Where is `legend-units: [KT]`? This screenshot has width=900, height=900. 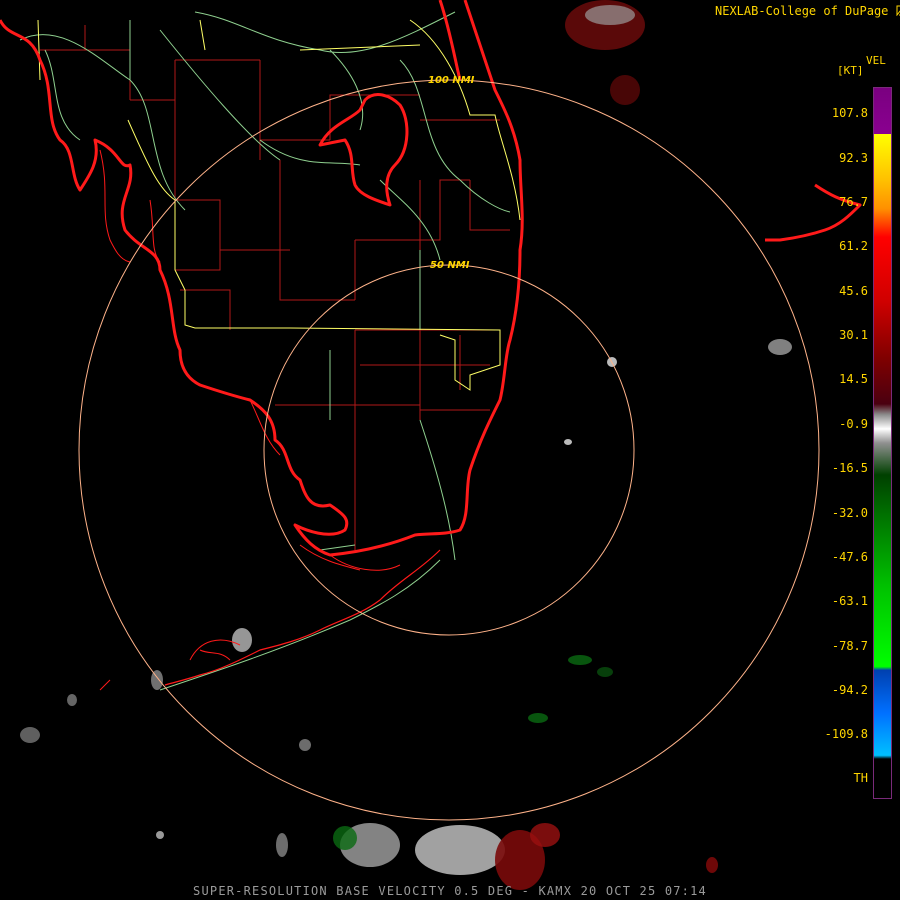 legend-units: [KT] is located at coordinates (850, 70).